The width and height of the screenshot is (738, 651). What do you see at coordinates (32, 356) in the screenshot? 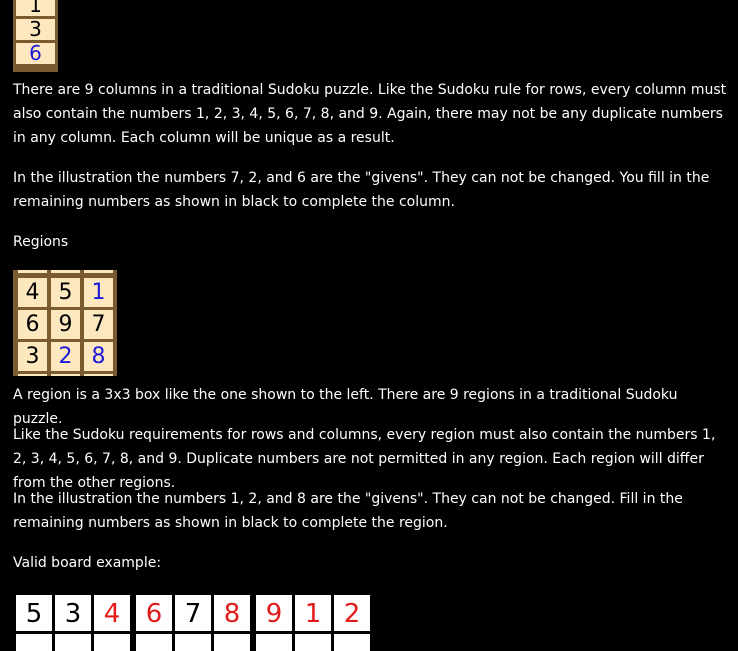
I see `region-cell: 3` at bounding box center [32, 356].